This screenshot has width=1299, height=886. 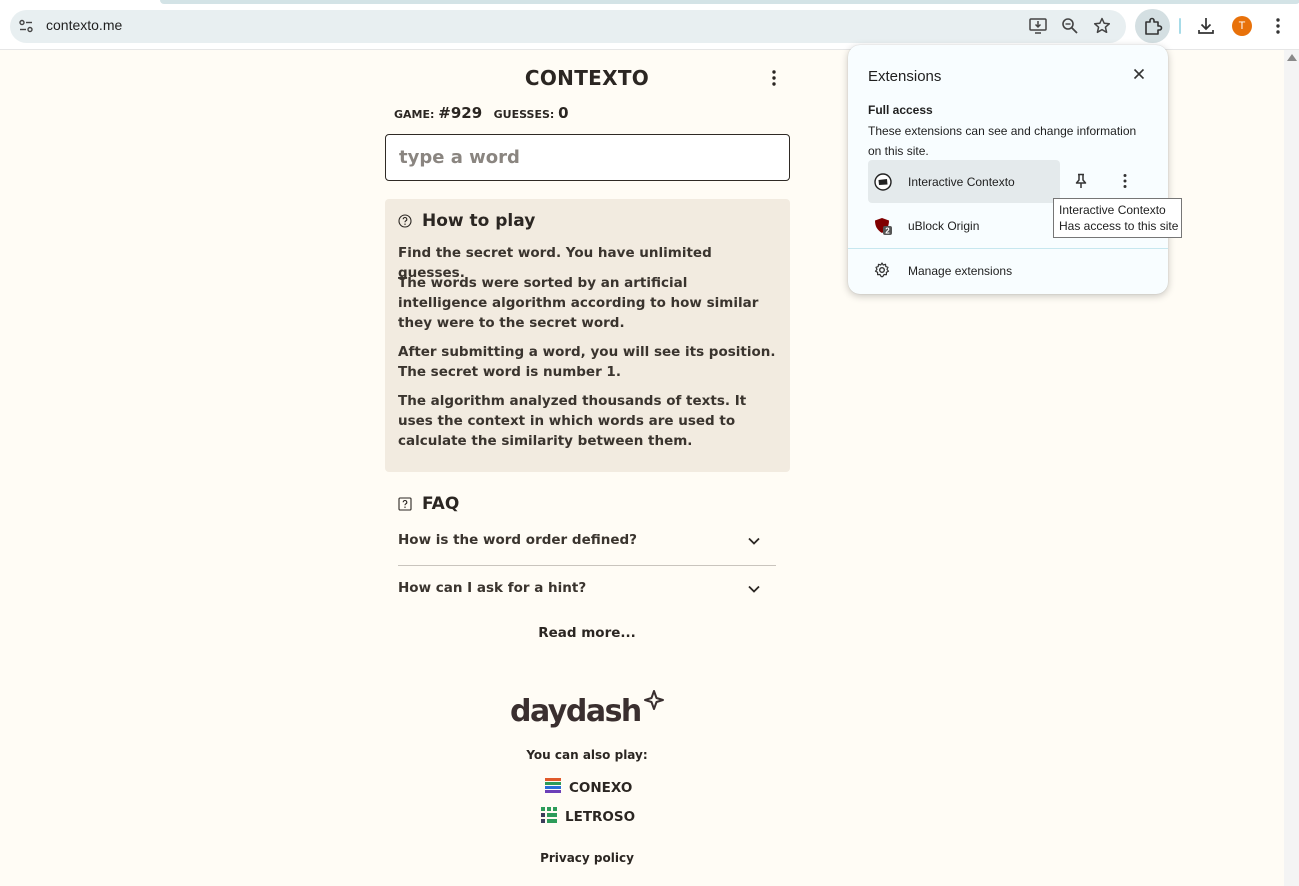 I want to click on faq-question: How can I ask for a hint?, so click(x=587, y=591).